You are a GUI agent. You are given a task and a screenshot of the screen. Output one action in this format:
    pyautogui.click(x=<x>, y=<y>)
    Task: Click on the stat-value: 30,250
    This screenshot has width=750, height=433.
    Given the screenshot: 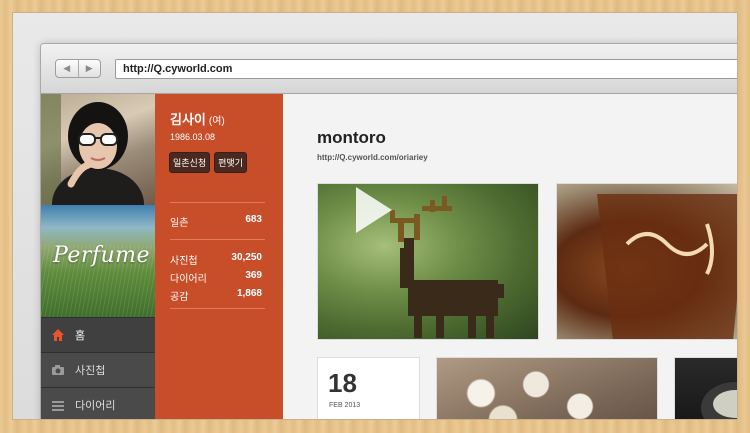 What is the action you would take?
    pyautogui.click(x=246, y=257)
    